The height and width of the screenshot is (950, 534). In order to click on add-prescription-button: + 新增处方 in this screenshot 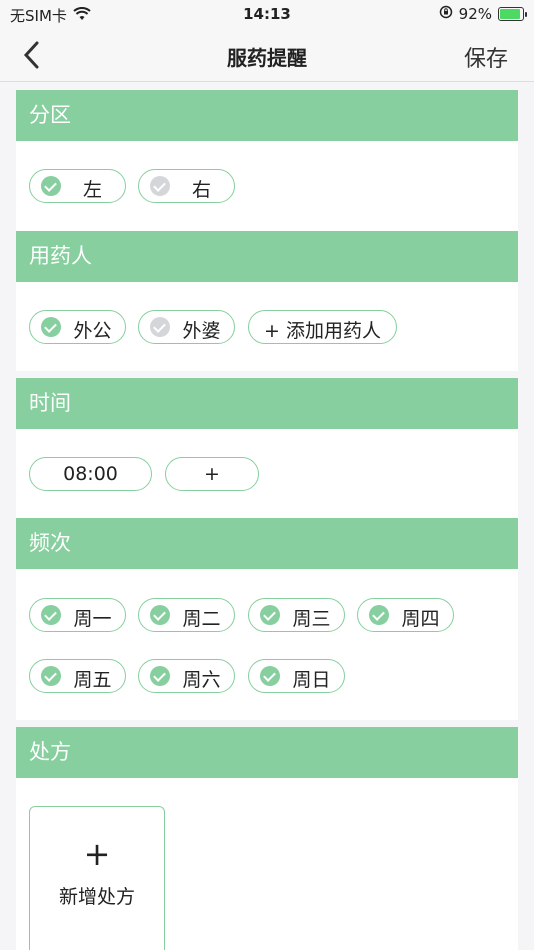, I will do `click(97, 878)`.